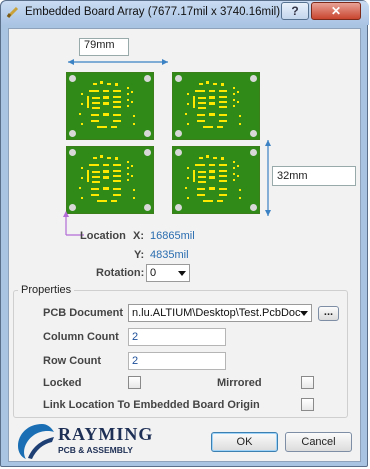 This screenshot has width=370, height=469. I want to click on rayming-swoosh-icon, so click(36, 441).